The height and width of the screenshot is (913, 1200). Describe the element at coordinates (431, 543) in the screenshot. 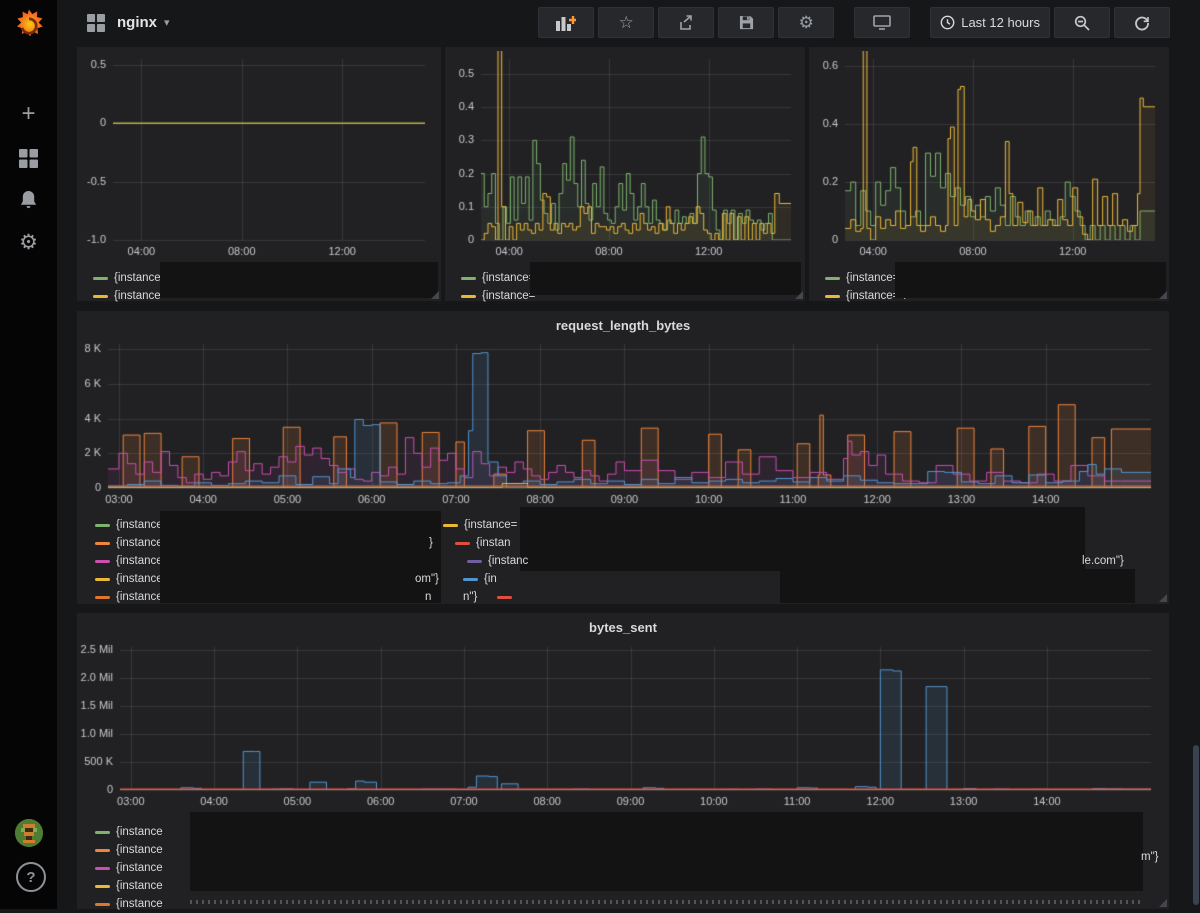

I see `legend-text-fragment: }` at that location.